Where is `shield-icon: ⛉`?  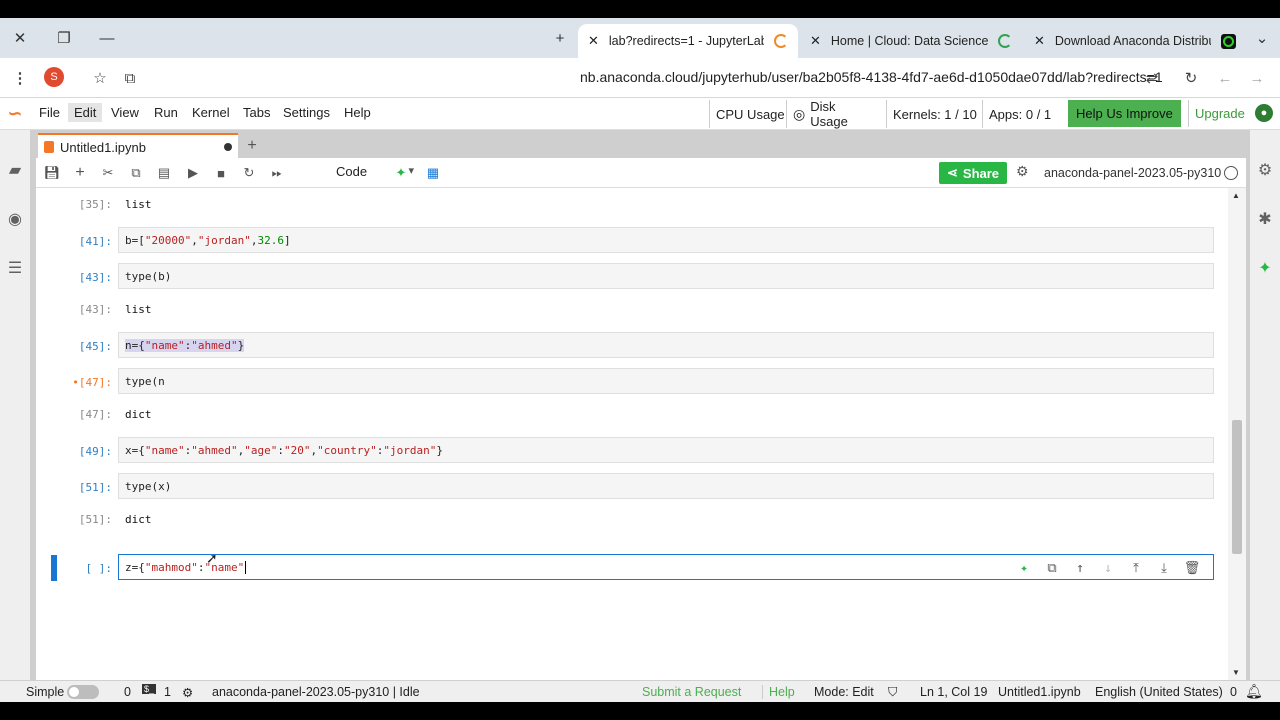
shield-icon: ⛉ is located at coordinates (892, 692).